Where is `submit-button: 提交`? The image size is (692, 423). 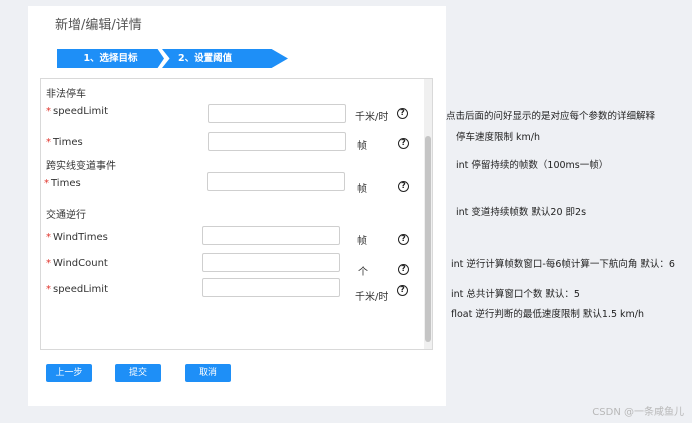 submit-button: 提交 is located at coordinates (138, 373).